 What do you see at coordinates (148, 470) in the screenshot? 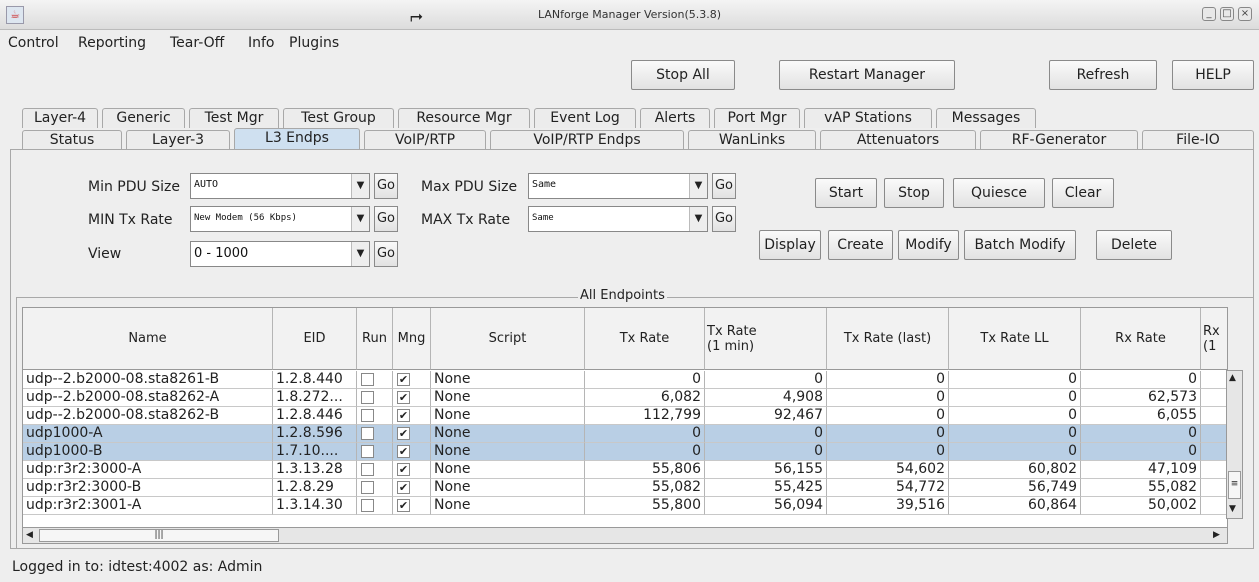
I see `name-cell: udp:r3r2:3000-A` at bounding box center [148, 470].